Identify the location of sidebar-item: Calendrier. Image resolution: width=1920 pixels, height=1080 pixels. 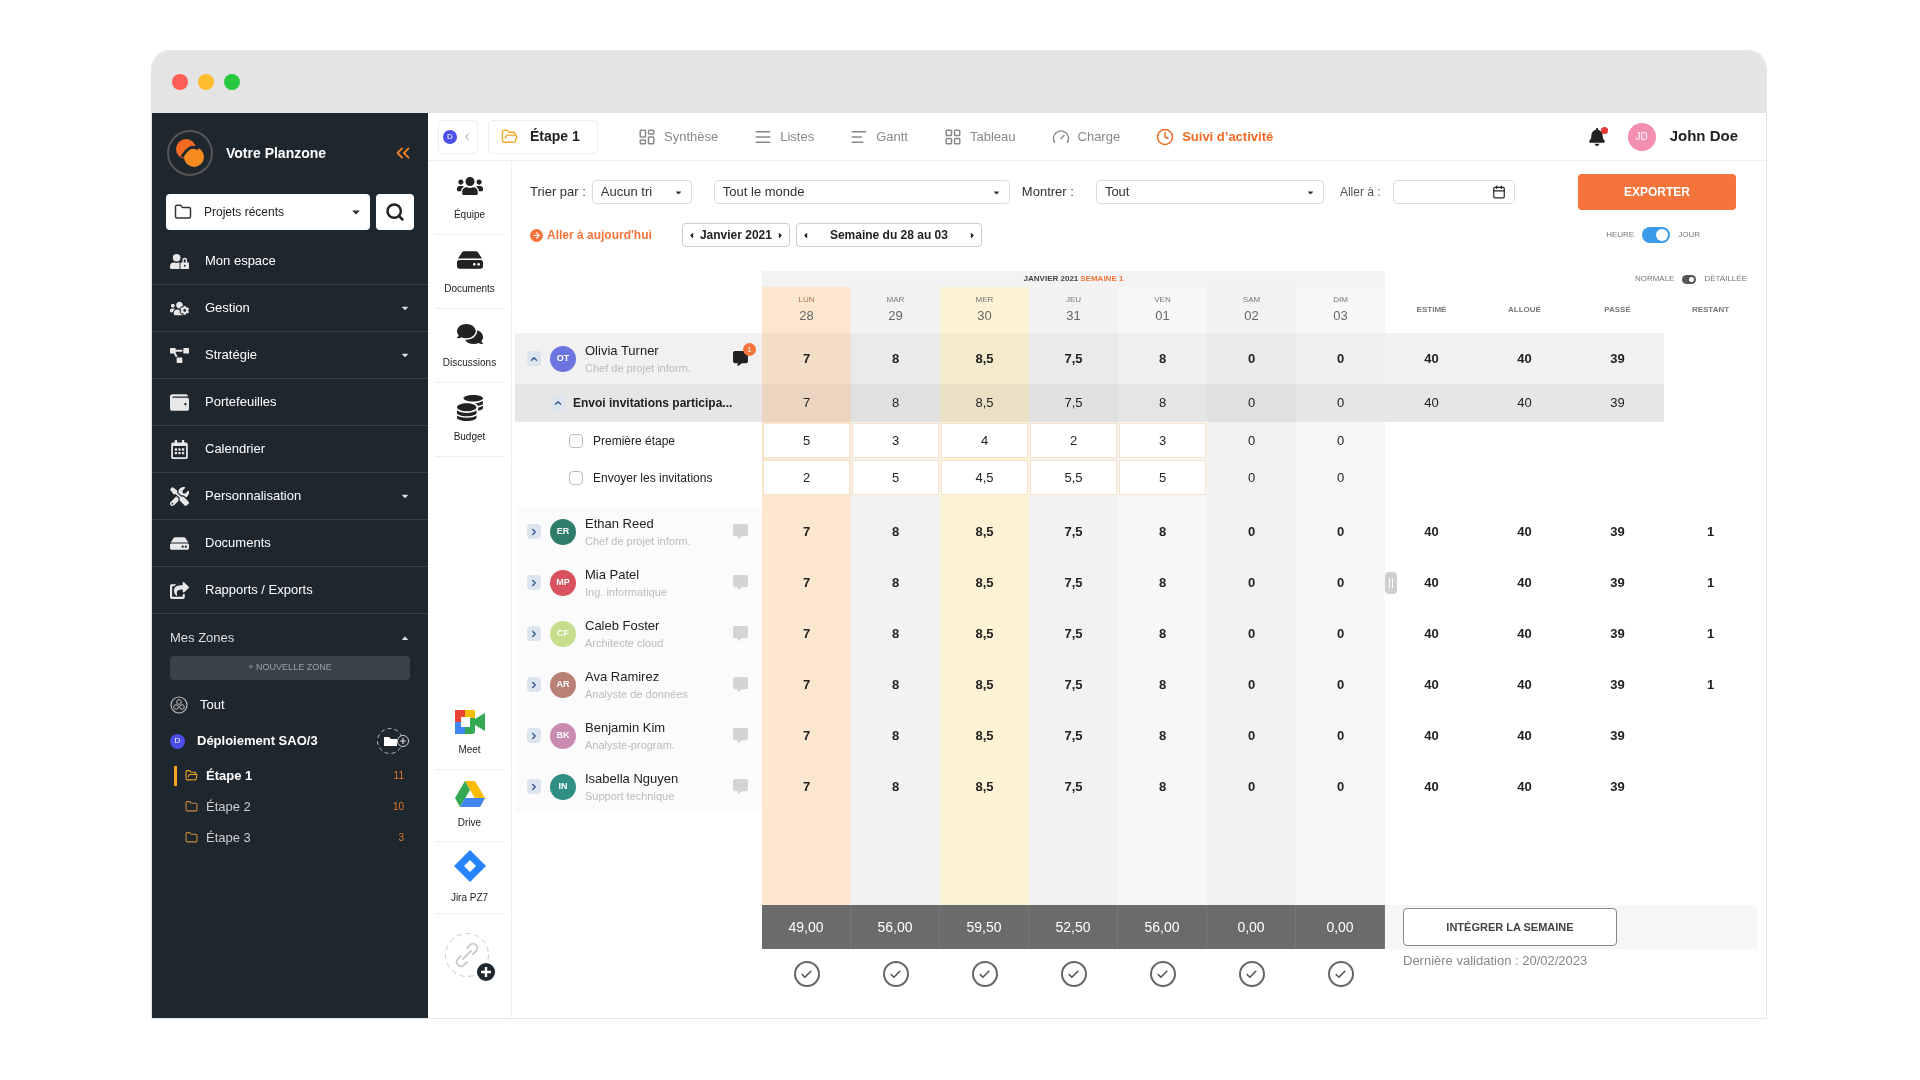
(290, 449).